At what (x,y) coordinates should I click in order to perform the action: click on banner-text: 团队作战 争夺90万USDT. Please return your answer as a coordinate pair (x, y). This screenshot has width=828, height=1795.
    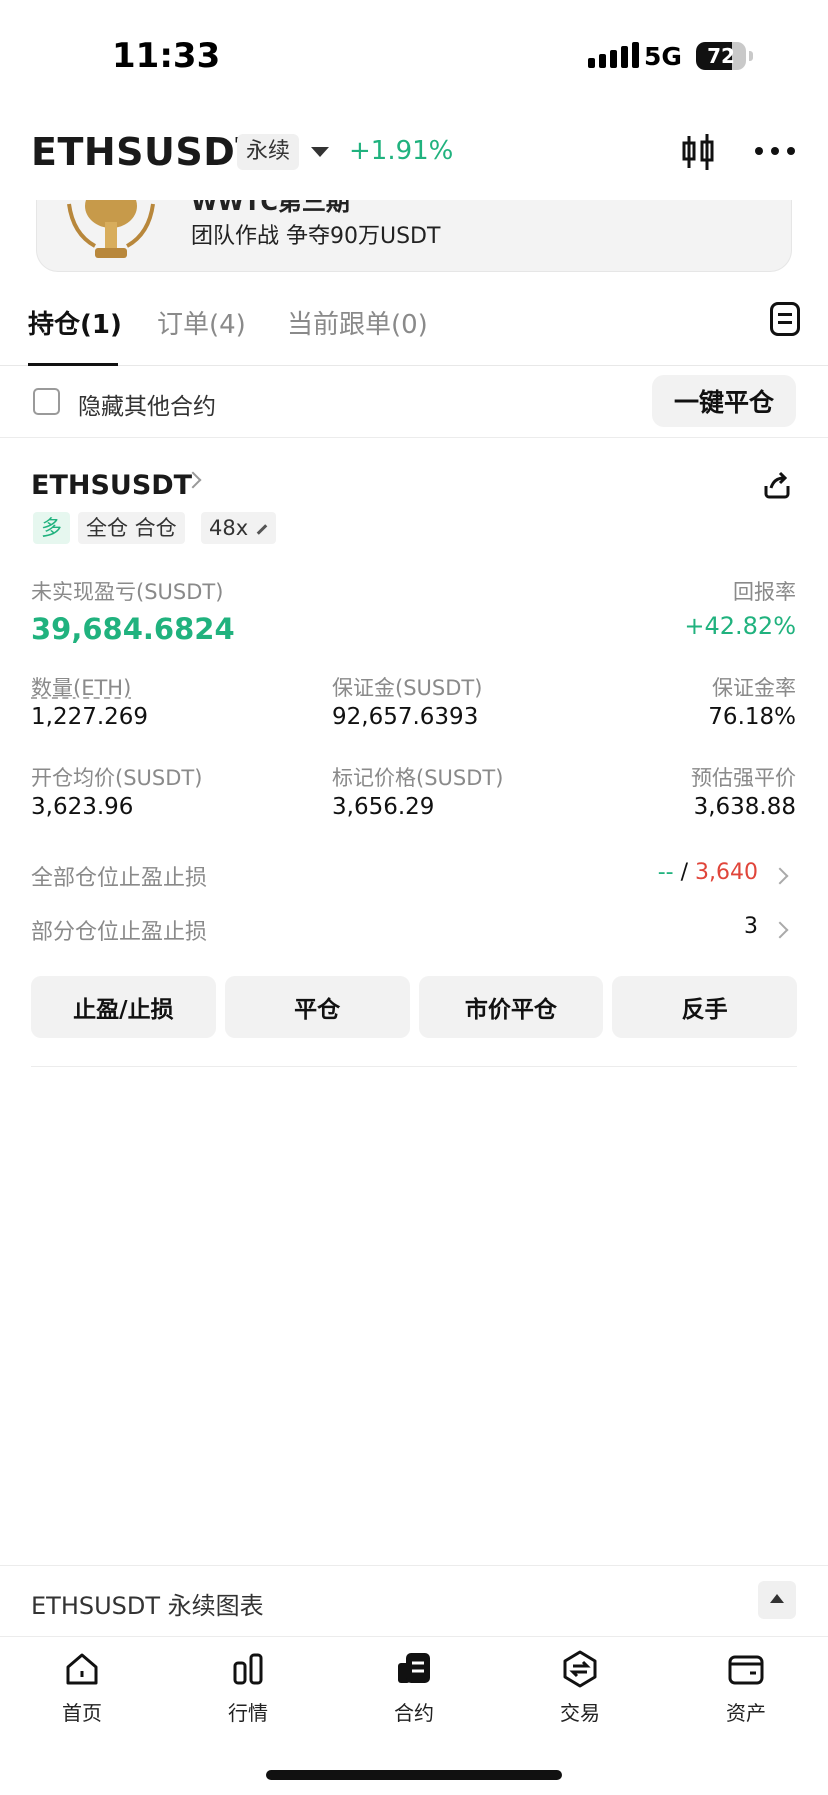
    Looking at the image, I should click on (316, 236).